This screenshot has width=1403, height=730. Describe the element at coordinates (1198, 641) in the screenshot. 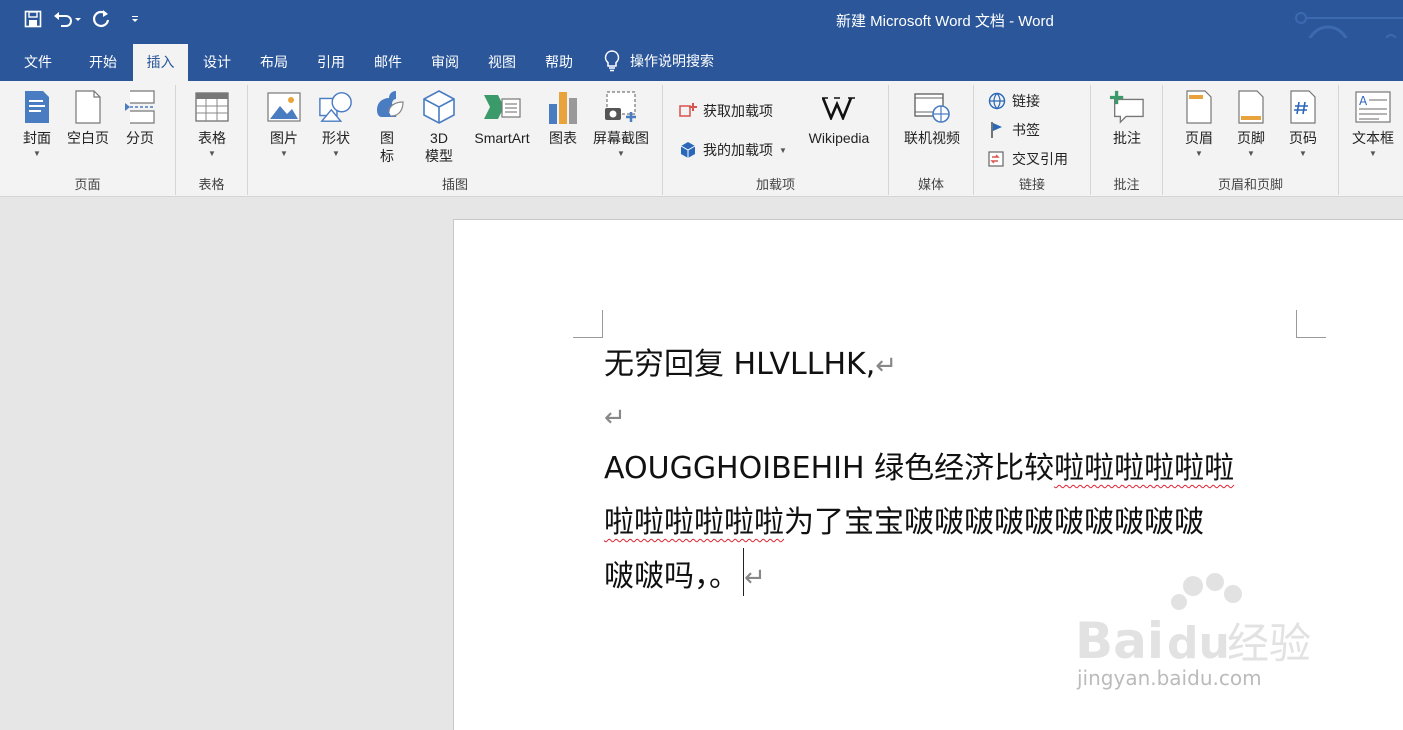

I see `watermark-logo-b: du` at that location.